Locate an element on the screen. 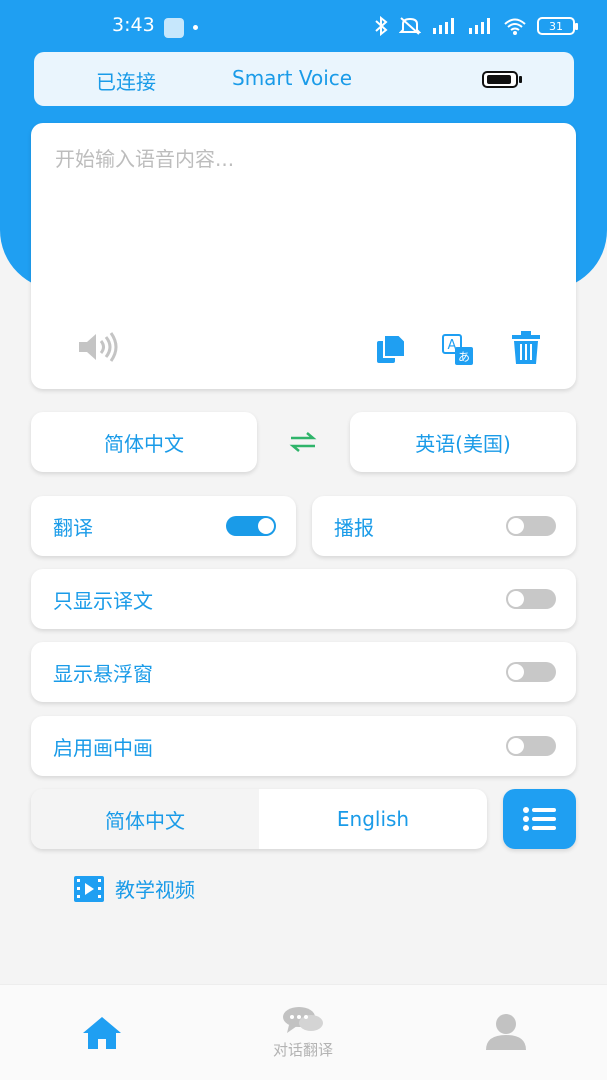 This screenshot has width=607, height=1080. app-title: Smart Voice is located at coordinates (292, 78).